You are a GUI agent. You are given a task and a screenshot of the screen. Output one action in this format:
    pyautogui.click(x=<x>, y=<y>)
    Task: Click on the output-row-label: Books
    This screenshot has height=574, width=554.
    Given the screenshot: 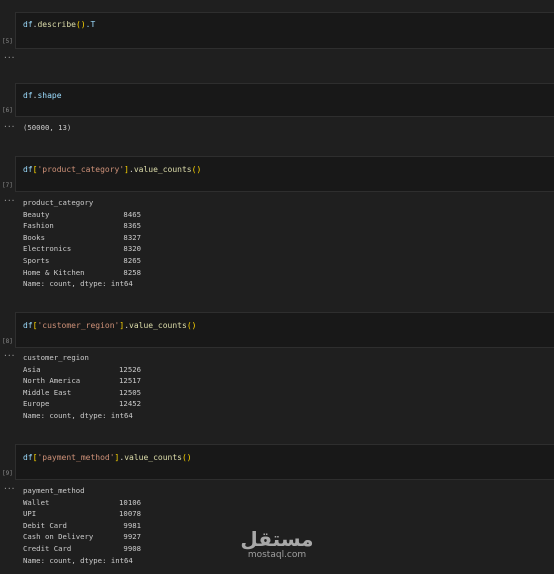 What is the action you would take?
    pyautogui.click(x=34, y=237)
    